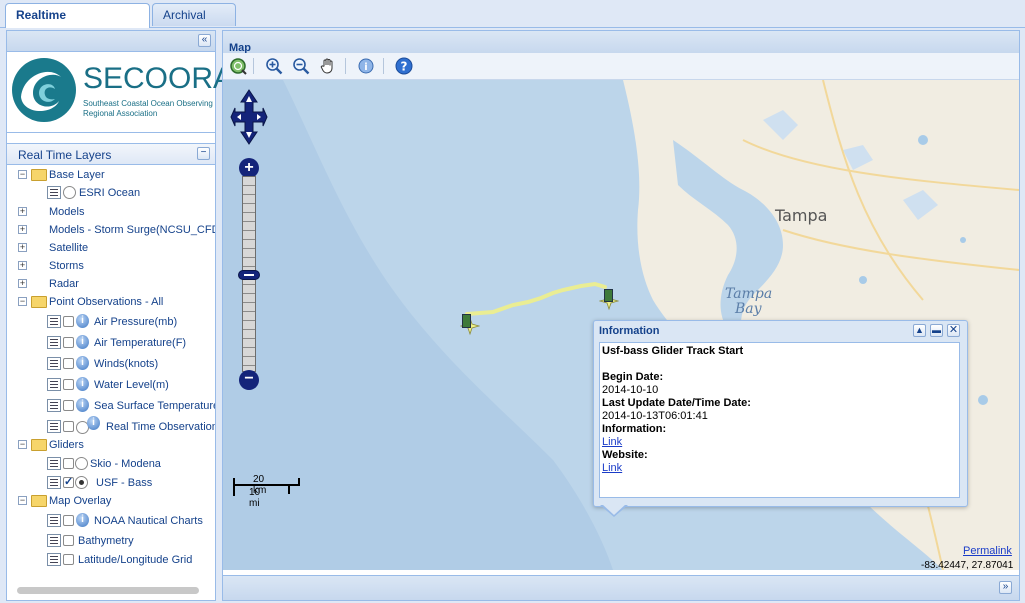 This screenshot has width=1025, height=603. Describe the element at coordinates (673, 351) in the screenshot. I see `popup-heading: Usf-bass Glider Track Start` at that location.